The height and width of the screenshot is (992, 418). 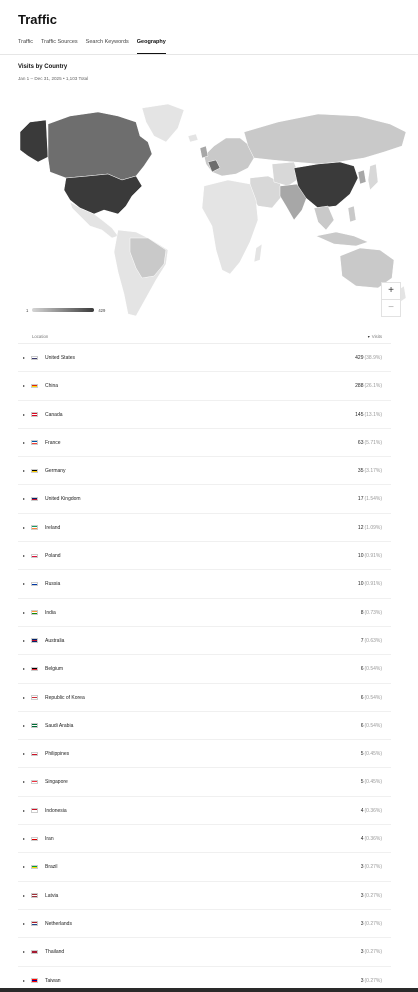 What do you see at coordinates (204, 471) in the screenshot?
I see `table-row: ▸ Germany 35(3.17%)` at bounding box center [204, 471].